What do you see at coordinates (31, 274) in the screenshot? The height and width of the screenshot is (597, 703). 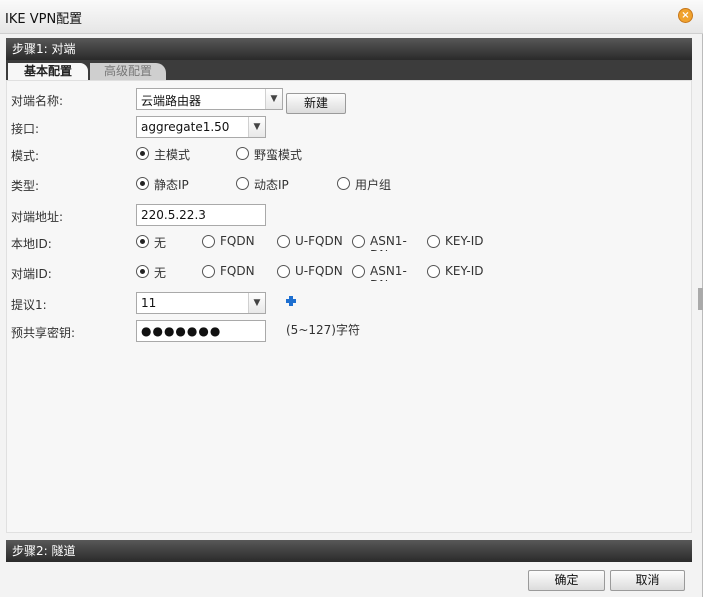 I see `peer-id-label: 对端ID:` at bounding box center [31, 274].